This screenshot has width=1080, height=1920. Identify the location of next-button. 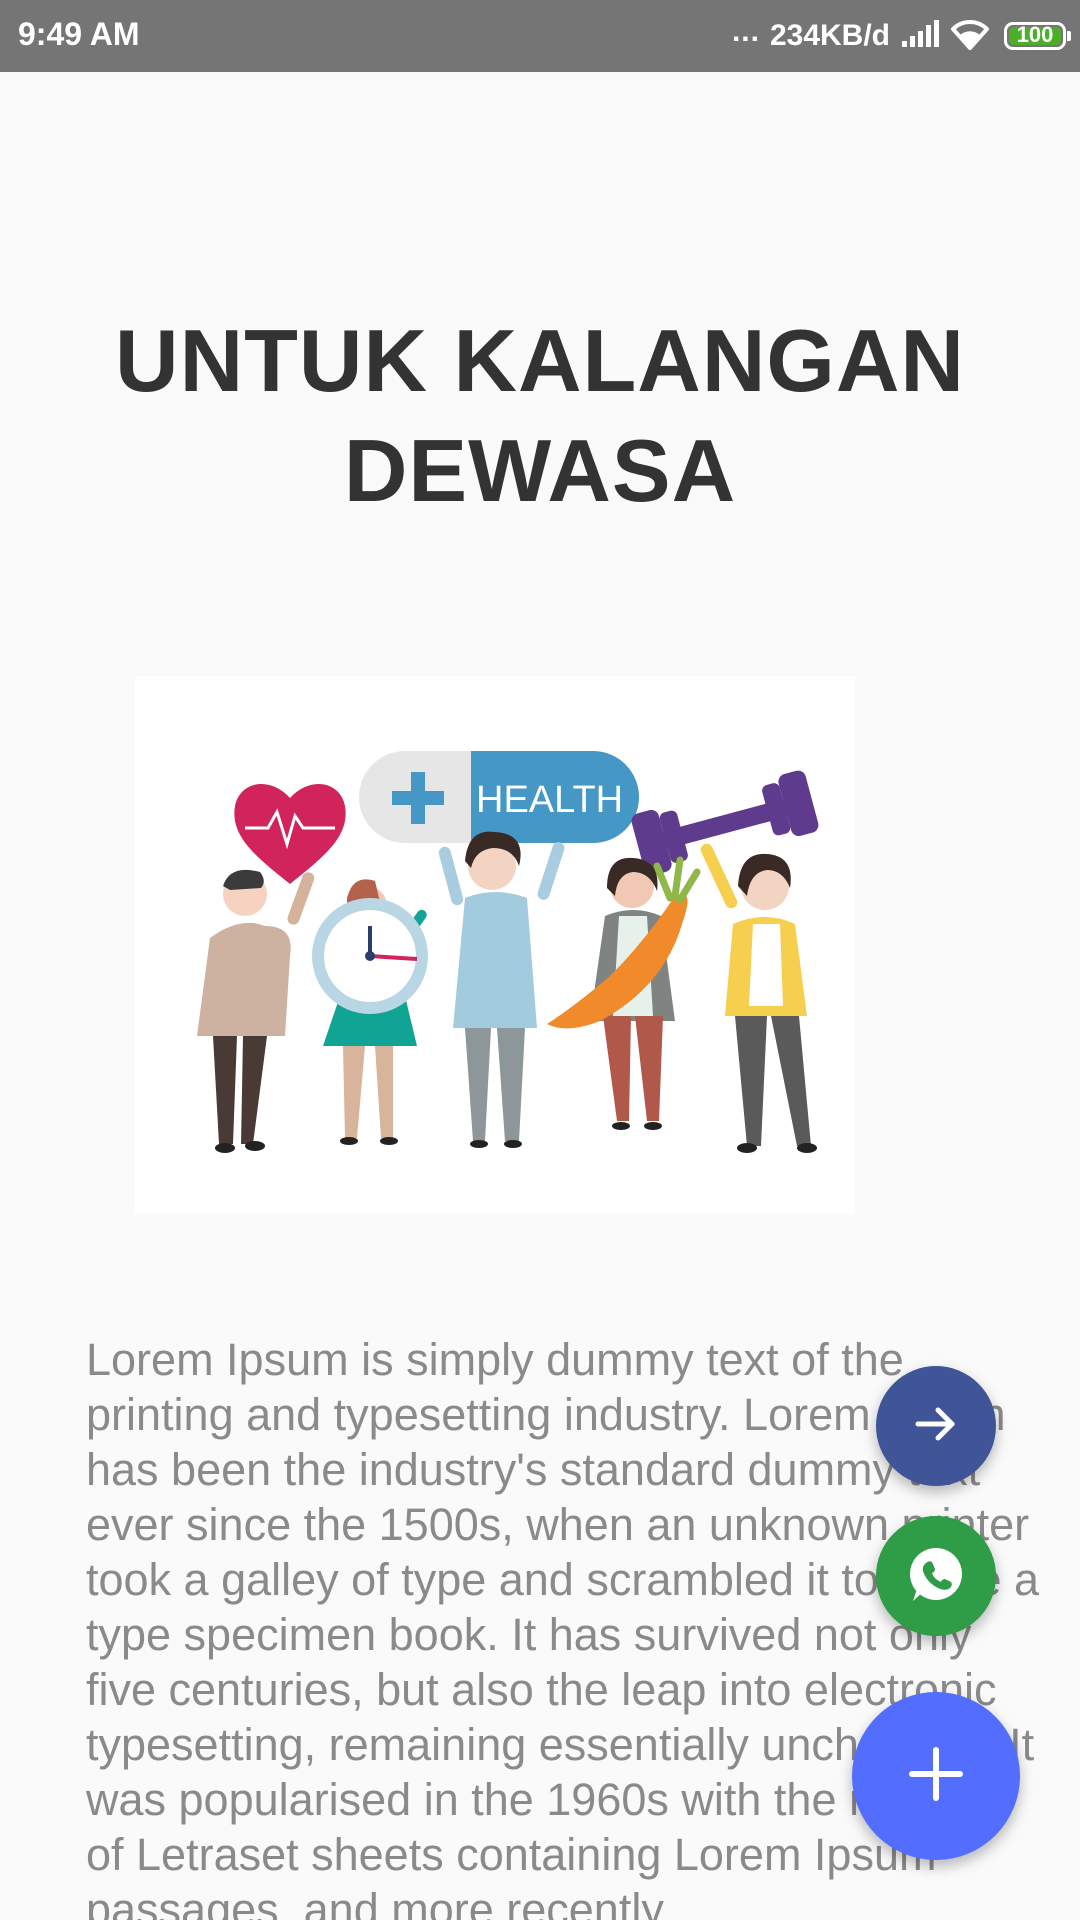
(936, 1426).